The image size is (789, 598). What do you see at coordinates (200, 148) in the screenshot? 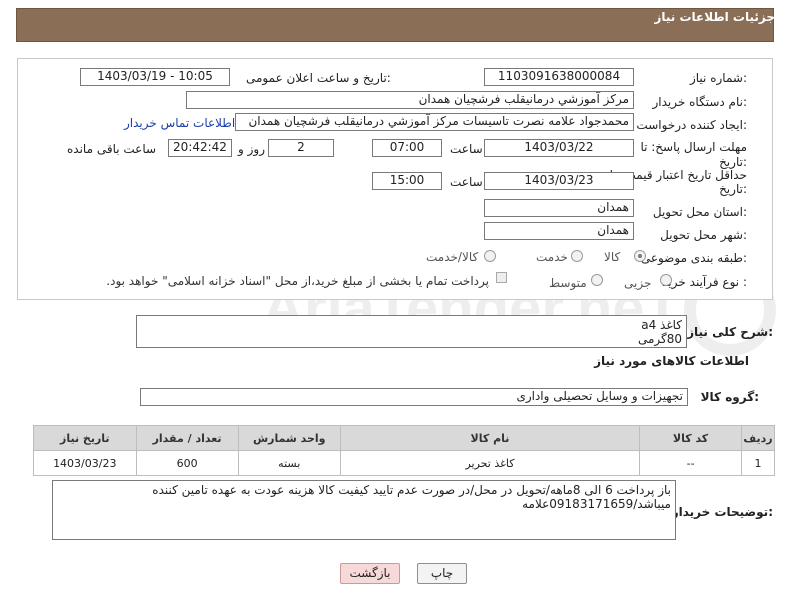
I see `remaining-time-field: 20:42:42` at bounding box center [200, 148].